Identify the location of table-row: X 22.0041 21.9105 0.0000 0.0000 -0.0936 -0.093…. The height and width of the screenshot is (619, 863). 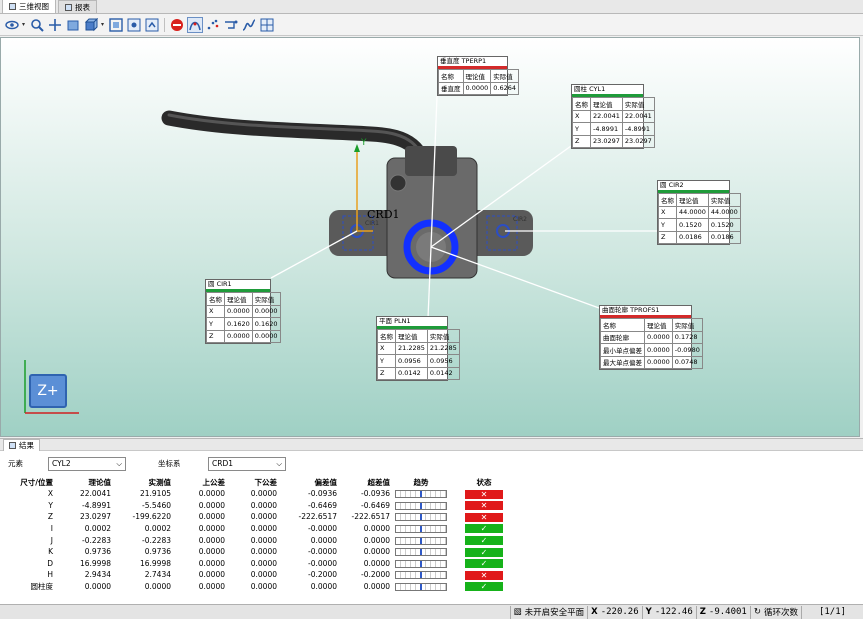
(262, 494).